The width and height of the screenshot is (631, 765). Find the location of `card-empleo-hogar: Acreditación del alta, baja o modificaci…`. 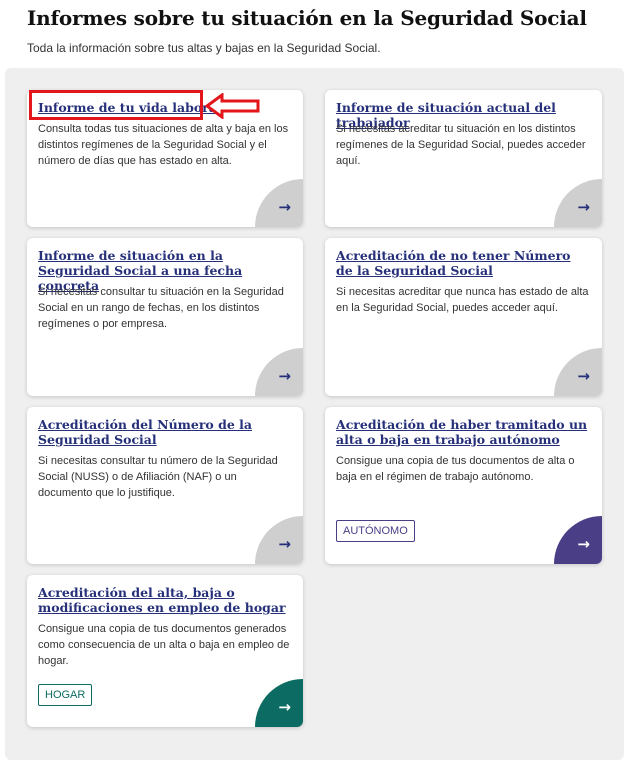

card-empleo-hogar: Acreditación del alta, baja o modificaci… is located at coordinates (165, 651).